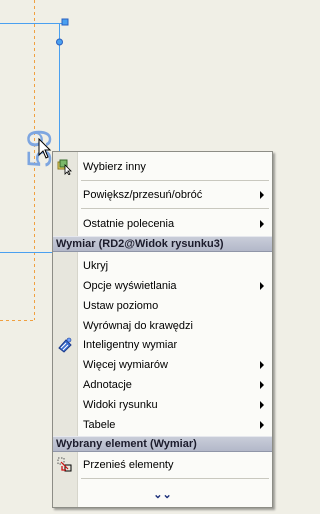 This screenshot has width=320, height=514. Describe the element at coordinates (125, 364) in the screenshot. I see `menu-item-label: Więcej wymiarów` at that location.